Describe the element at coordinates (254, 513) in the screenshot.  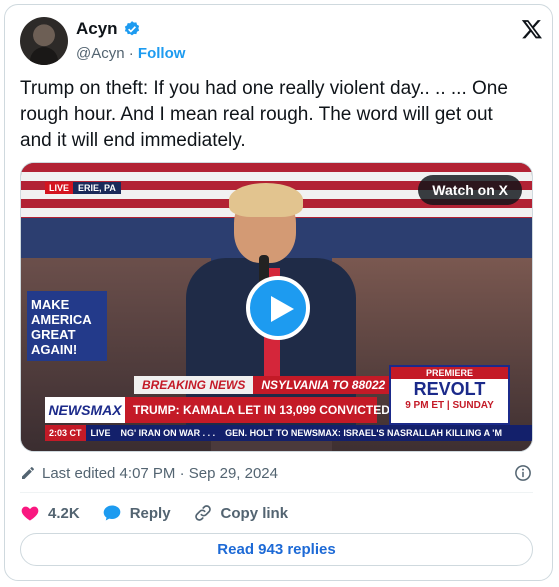
I see `copy-link-label: Copy link` at that location.